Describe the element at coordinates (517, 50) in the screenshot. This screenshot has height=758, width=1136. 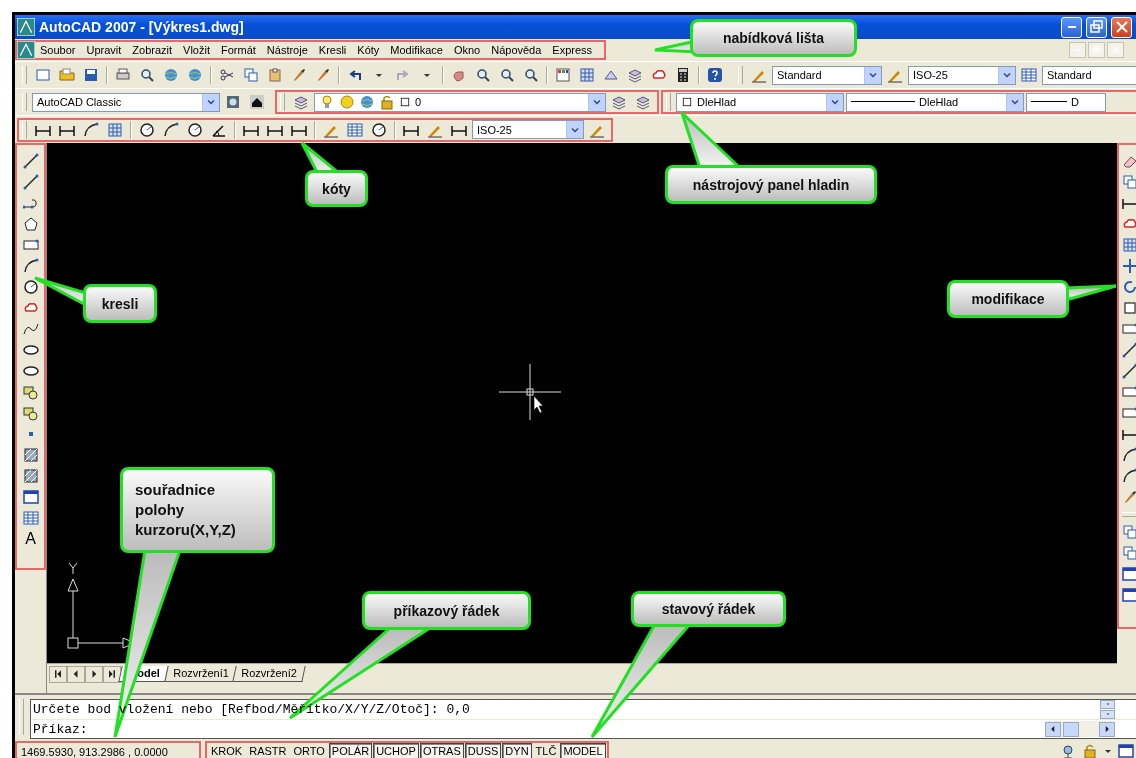
I see `menu-item: Nápověda` at that location.